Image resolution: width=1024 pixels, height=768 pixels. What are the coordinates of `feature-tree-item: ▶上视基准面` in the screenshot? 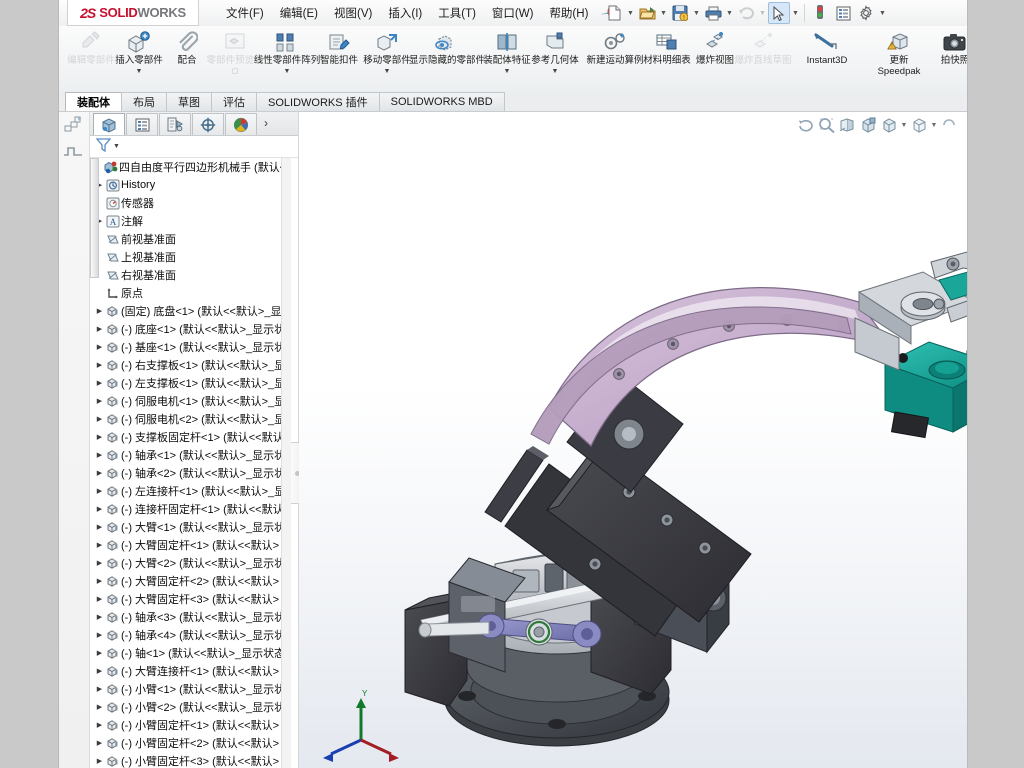 It's located at (190, 257).